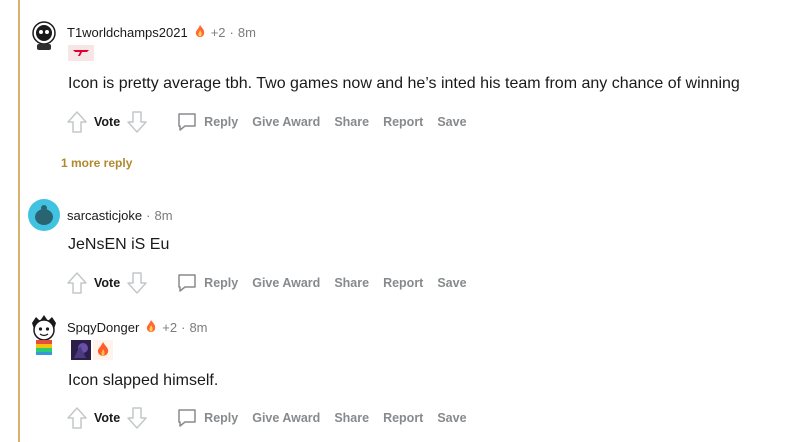 The width and height of the screenshot is (800, 442). I want to click on t1-logo-flair-icon, so click(81, 53).